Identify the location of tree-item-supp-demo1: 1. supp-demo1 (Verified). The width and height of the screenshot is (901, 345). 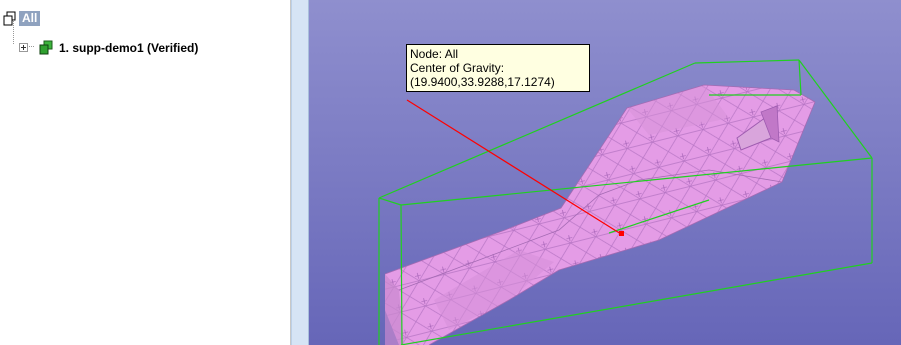
(108, 47).